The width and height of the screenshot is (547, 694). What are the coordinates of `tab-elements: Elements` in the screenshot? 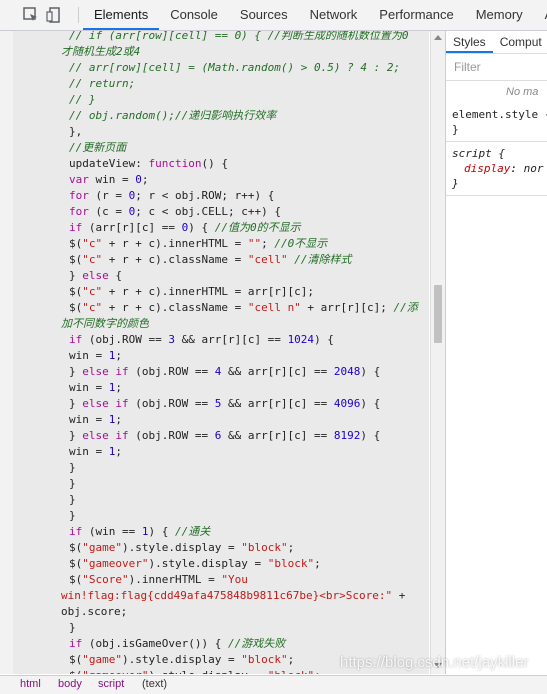 It's located at (121, 15).